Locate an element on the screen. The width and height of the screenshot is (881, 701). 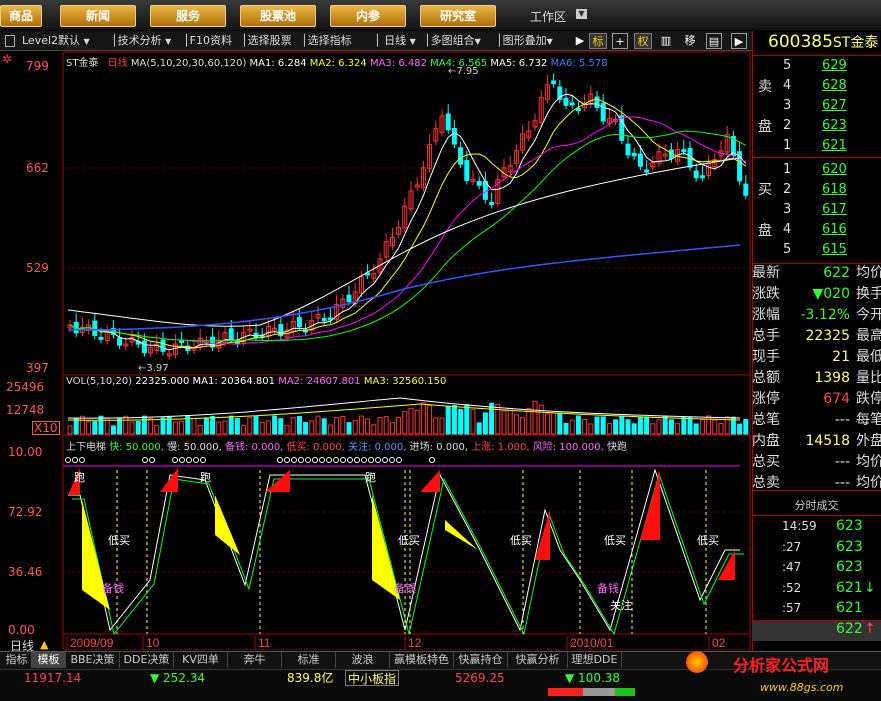
buy-label: 盘 is located at coordinates (765, 231).